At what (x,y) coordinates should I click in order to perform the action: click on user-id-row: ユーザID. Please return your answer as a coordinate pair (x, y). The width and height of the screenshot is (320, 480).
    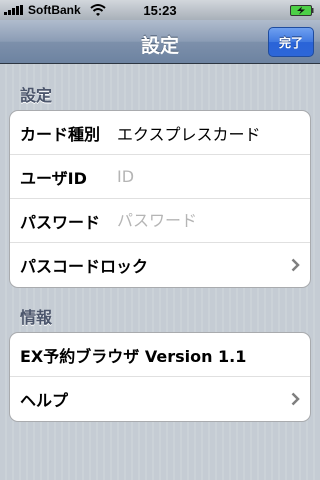
    Looking at the image, I should click on (160, 177).